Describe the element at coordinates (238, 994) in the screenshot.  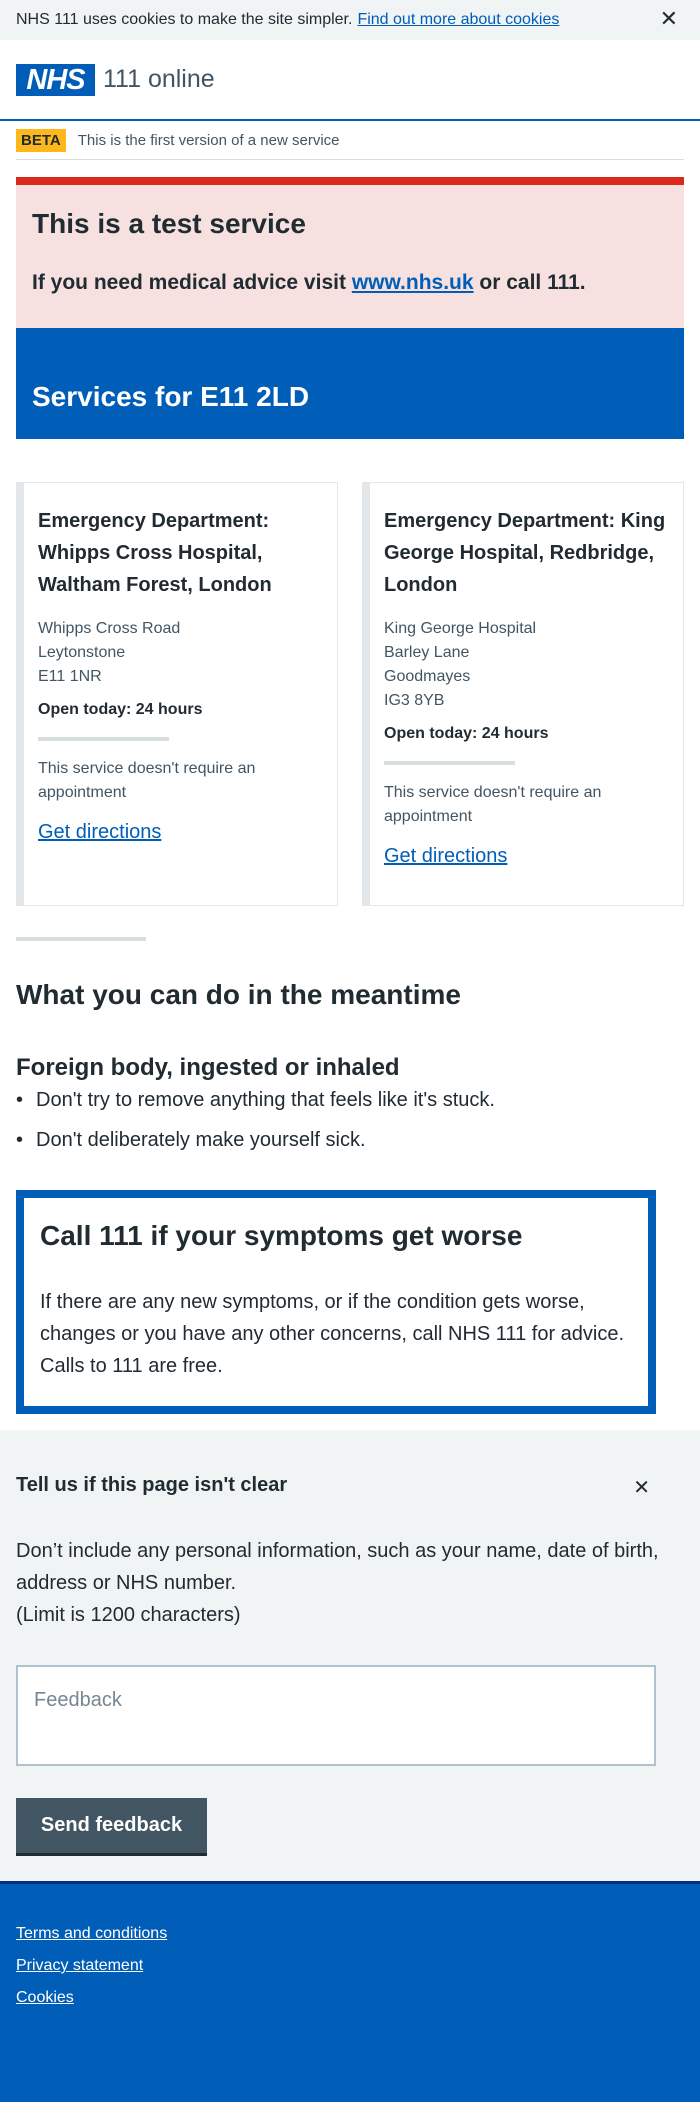
I see `meantime-heading: What you can do in the meantime` at that location.